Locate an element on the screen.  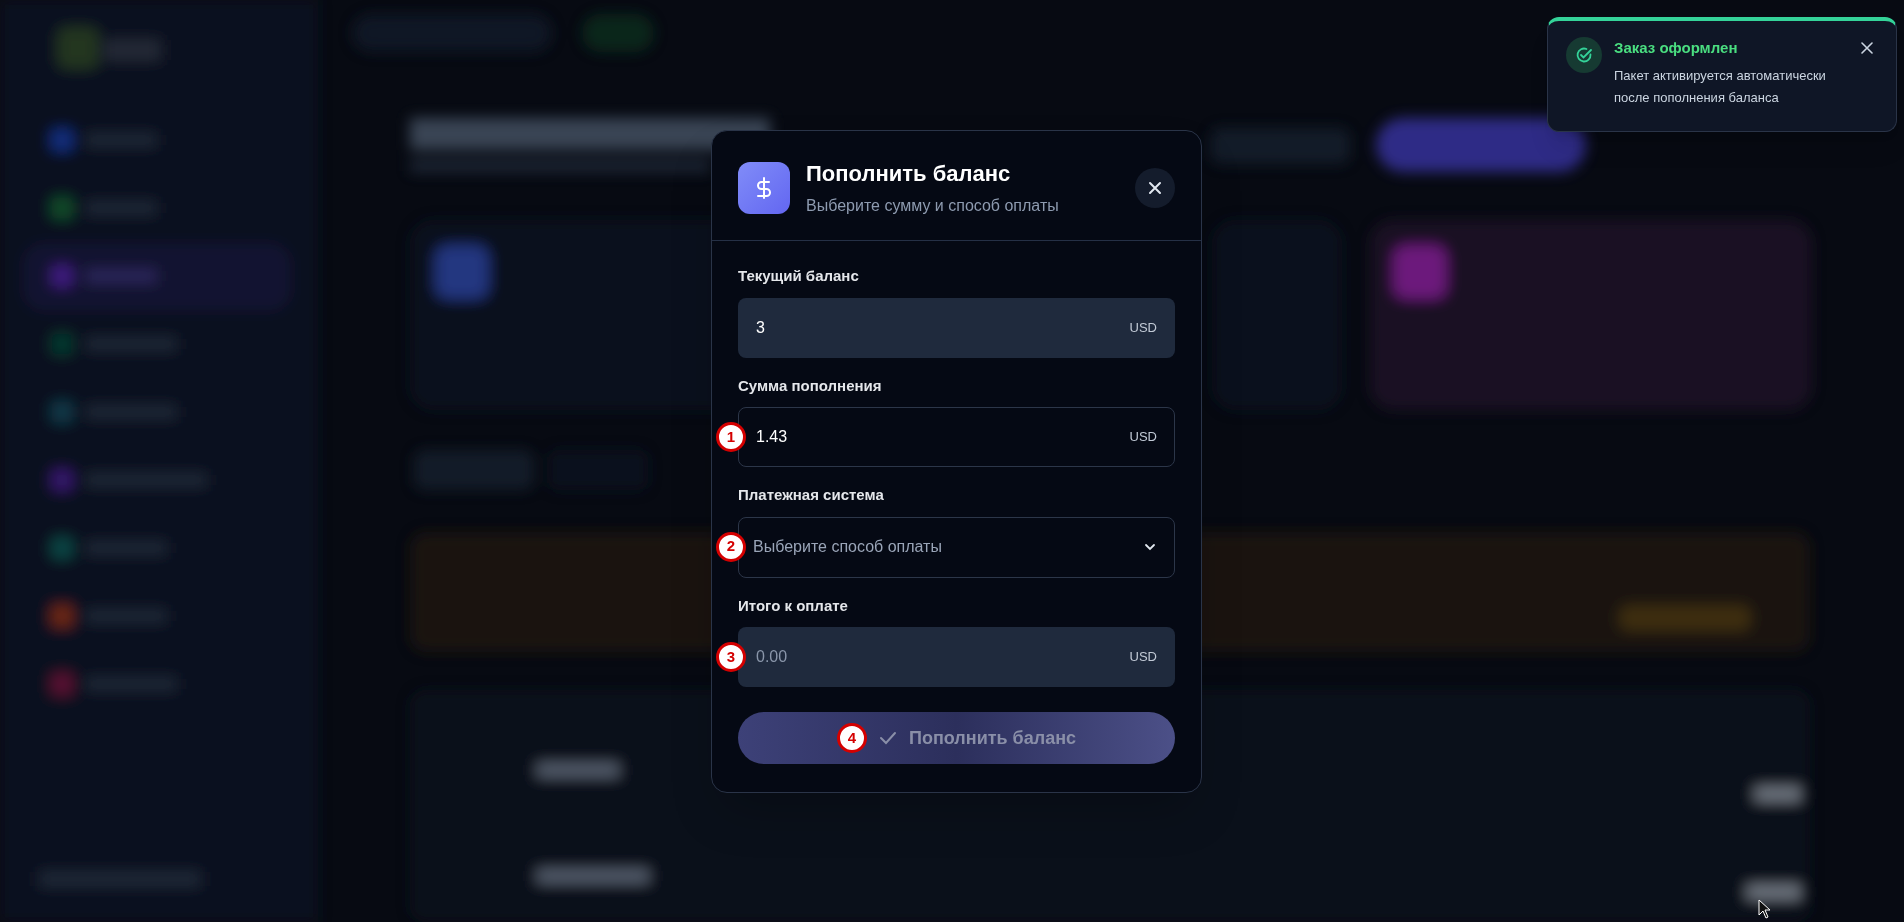
toast-title: Заказ оформлен is located at coordinates (1676, 48).